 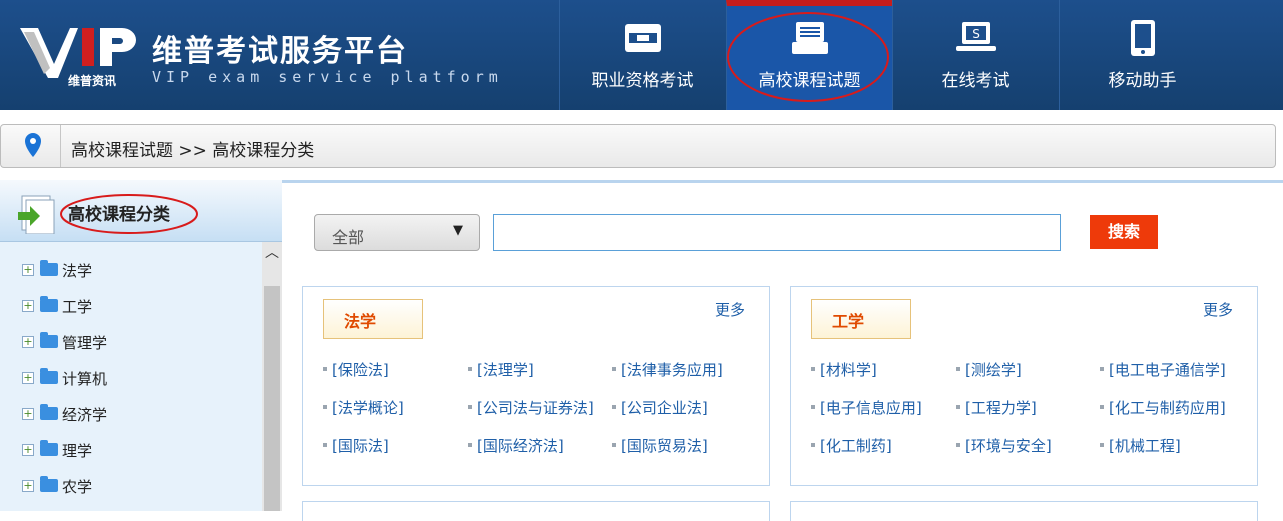 I want to click on panel-tab: 法学, so click(x=373, y=319).